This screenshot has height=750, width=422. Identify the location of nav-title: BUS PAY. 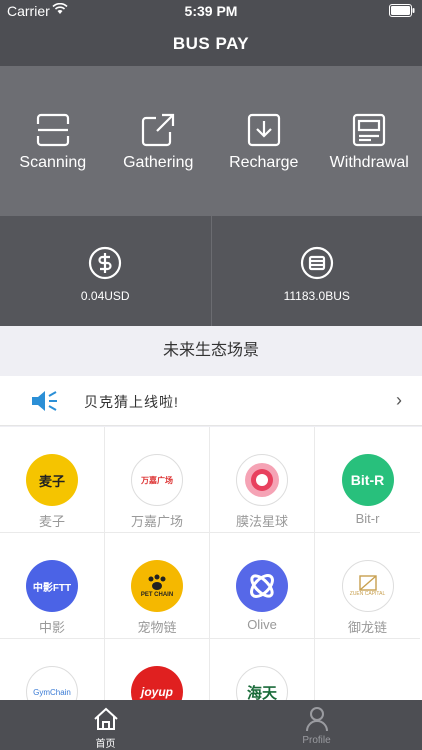
(211, 44).